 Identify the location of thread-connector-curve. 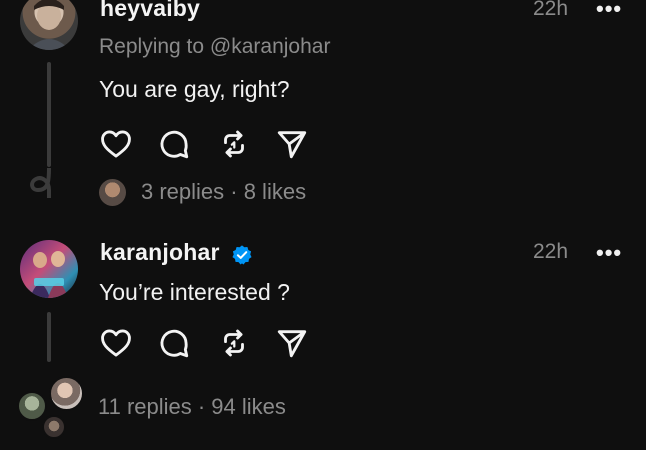
(40, 183).